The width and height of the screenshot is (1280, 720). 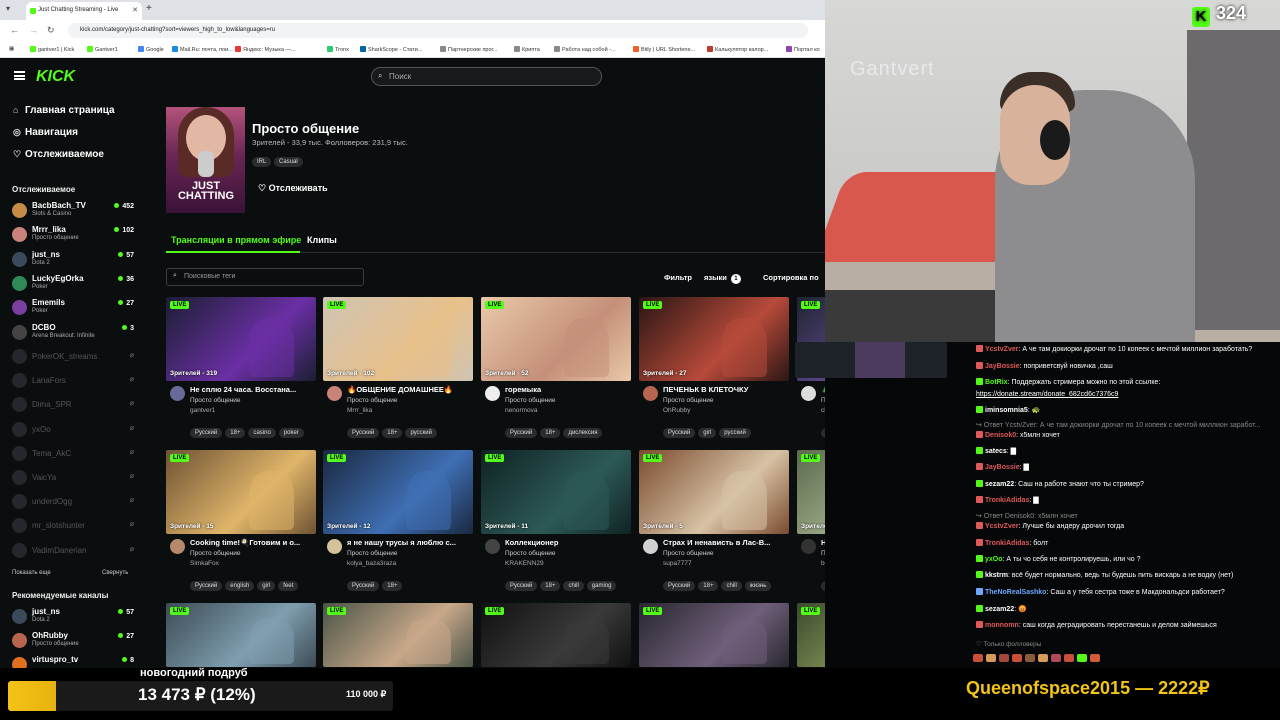 I want to click on sidebar-nav-item: ⌂ Главная страница, so click(x=64, y=110).